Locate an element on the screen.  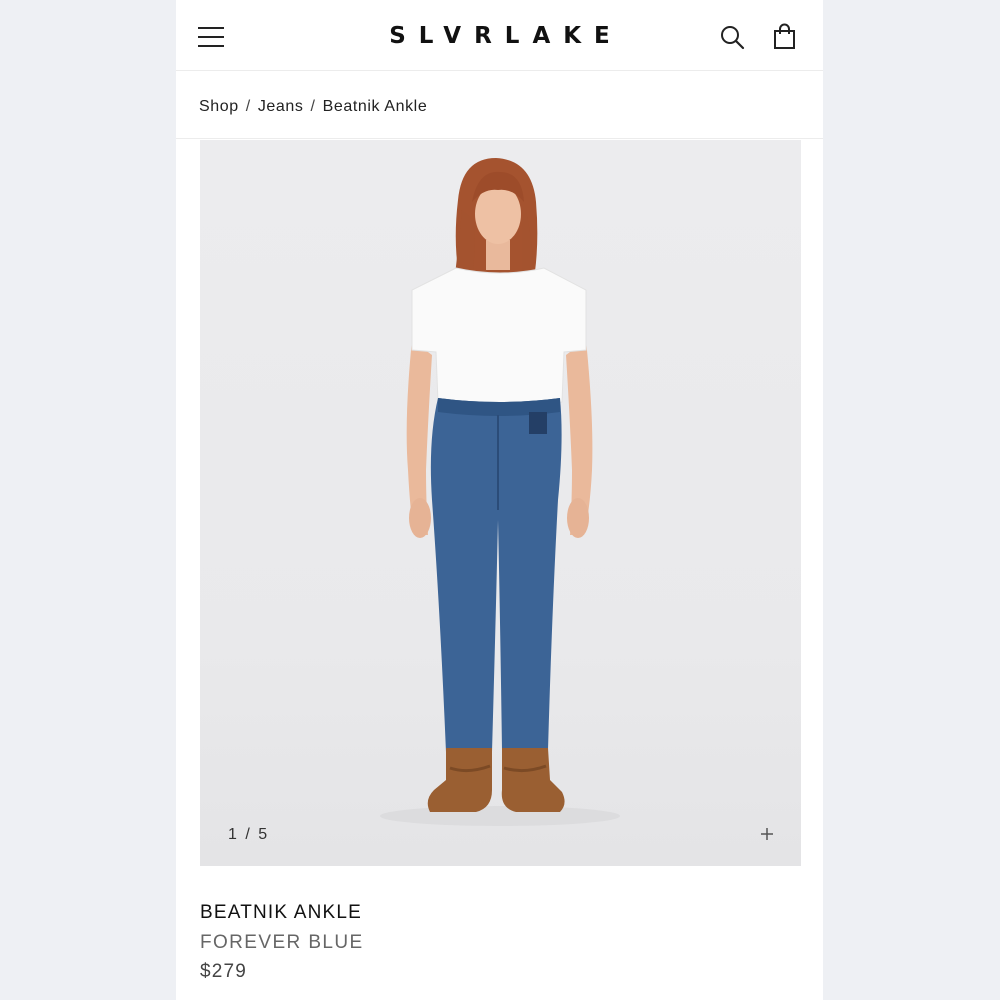
plus-icon is located at coordinates (767, 834).